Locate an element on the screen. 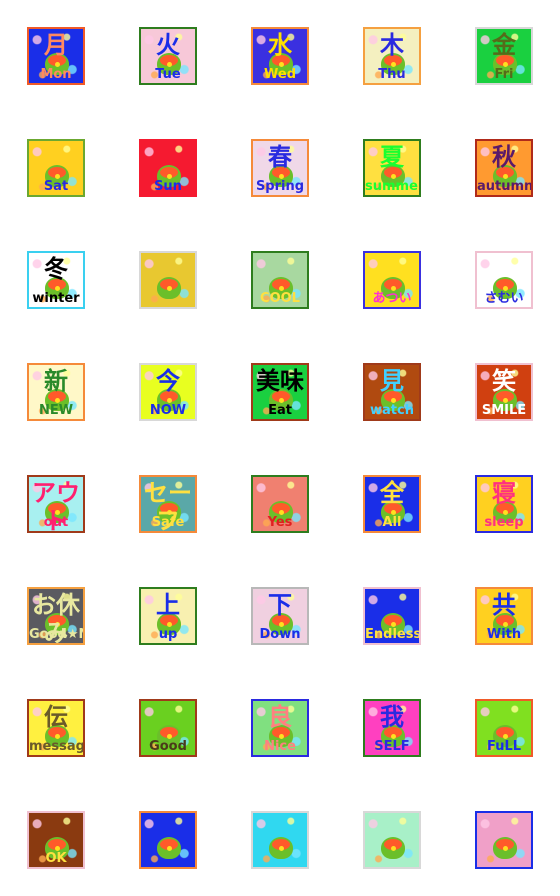 This screenshot has width=560, height=896. sticker-tile: COOL is located at coordinates (280, 280).